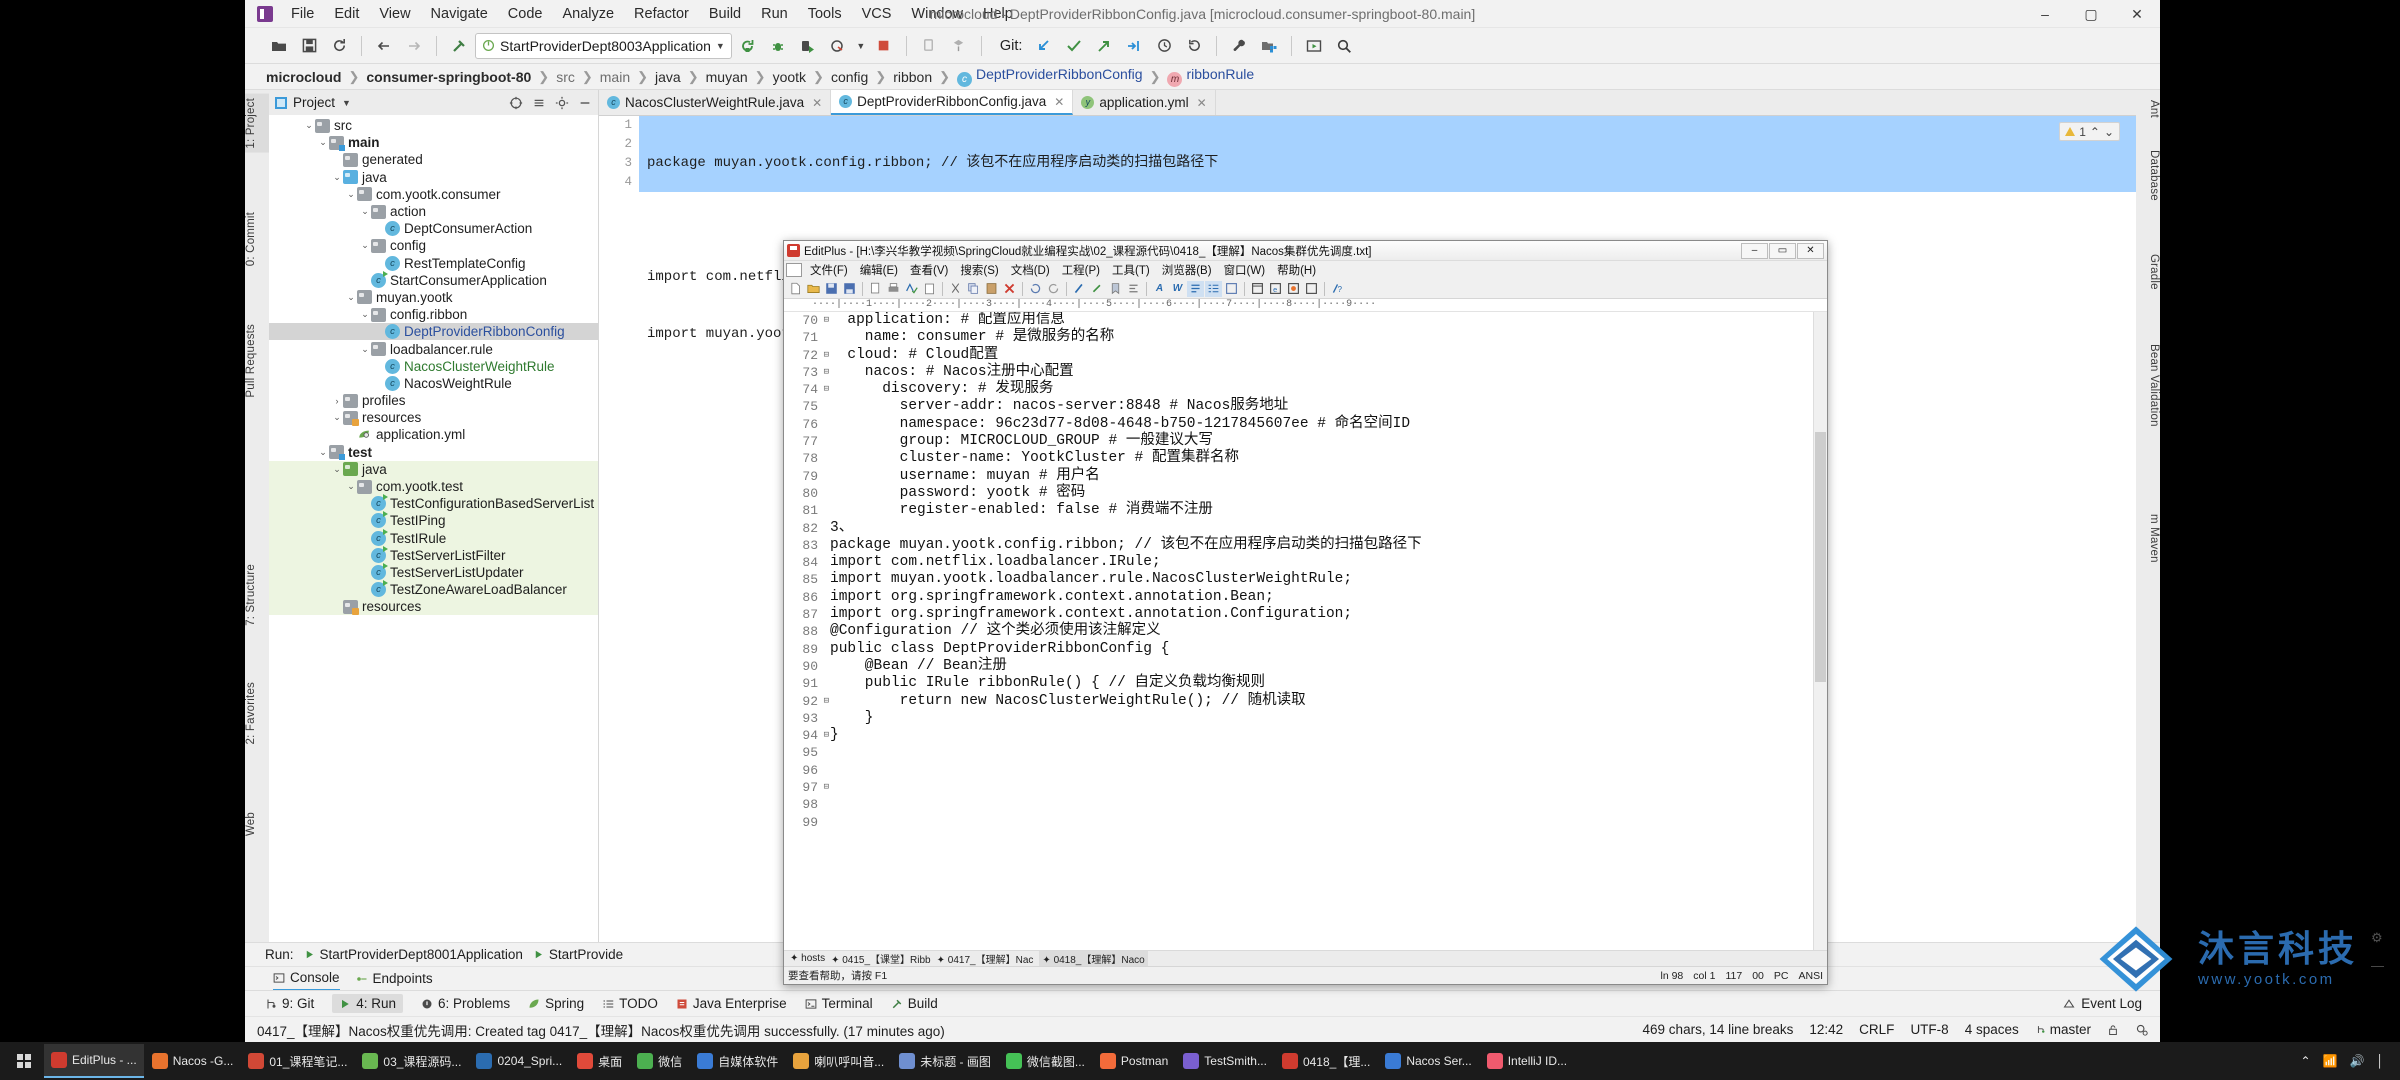 The height and width of the screenshot is (1080, 2400). Describe the element at coordinates (952, 102) in the screenshot. I see `tab-deptproviderribbonconfig: c DeptProviderRibbonConfig.java ✕` at that location.